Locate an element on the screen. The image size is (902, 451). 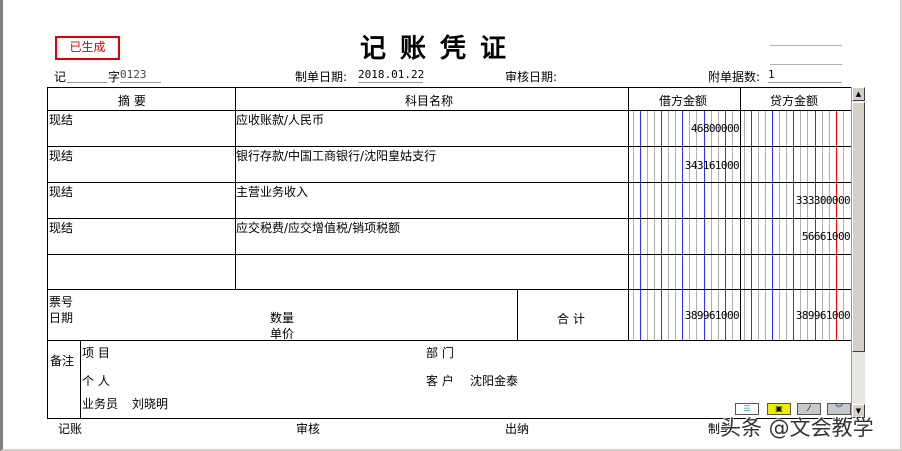
qty-label: 数量 is located at coordinates (282, 318).